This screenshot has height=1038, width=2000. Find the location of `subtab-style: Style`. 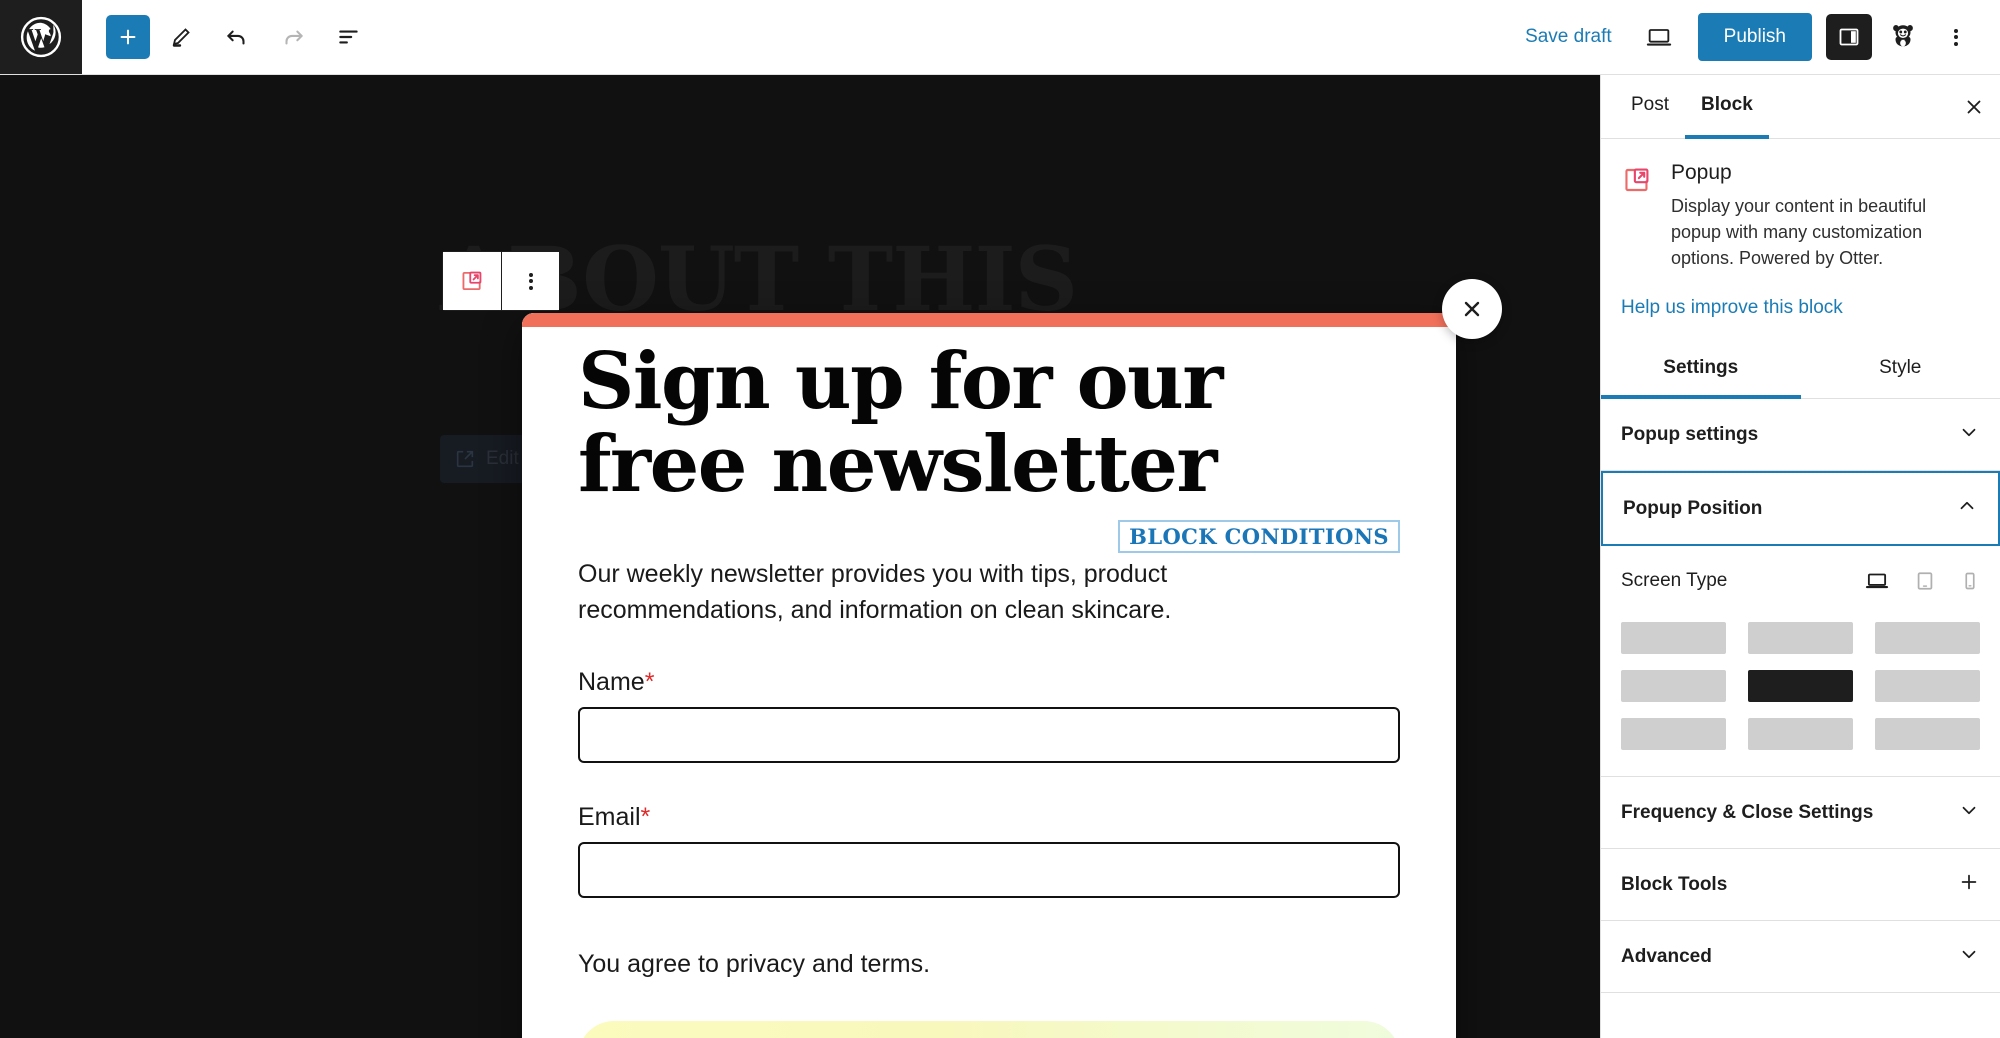

subtab-style: Style is located at coordinates (1900, 370).